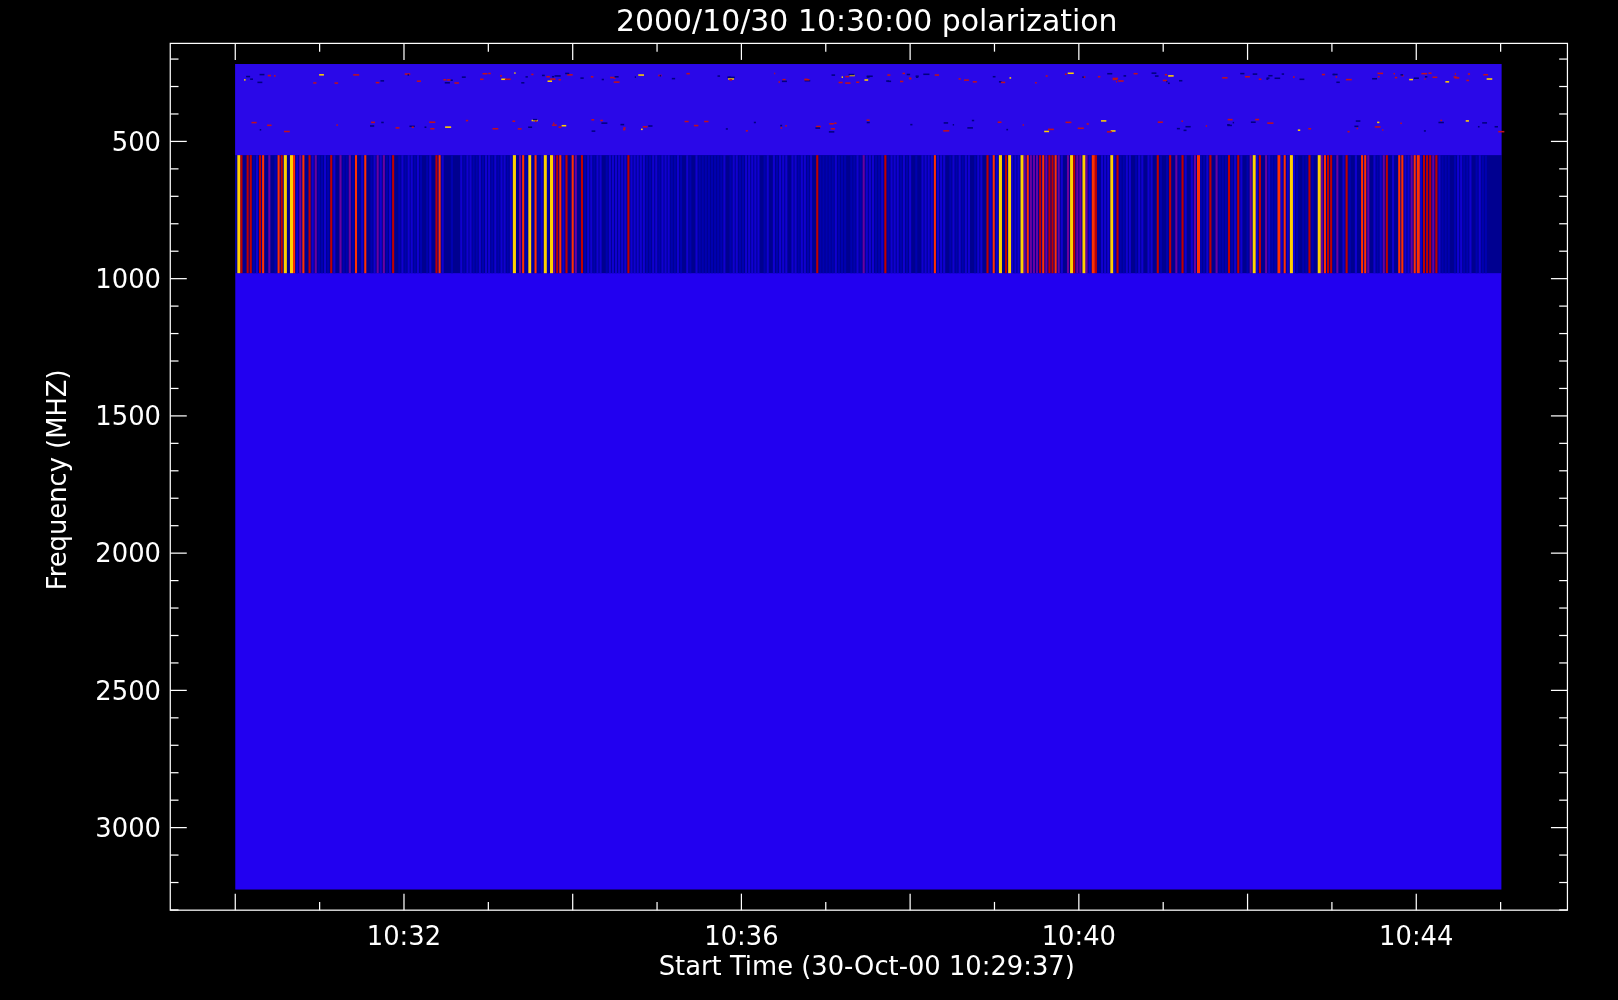 The image size is (1618, 1000). Describe the element at coordinates (128, 690) in the screenshot. I see `y-tick-label: 2500` at that location.